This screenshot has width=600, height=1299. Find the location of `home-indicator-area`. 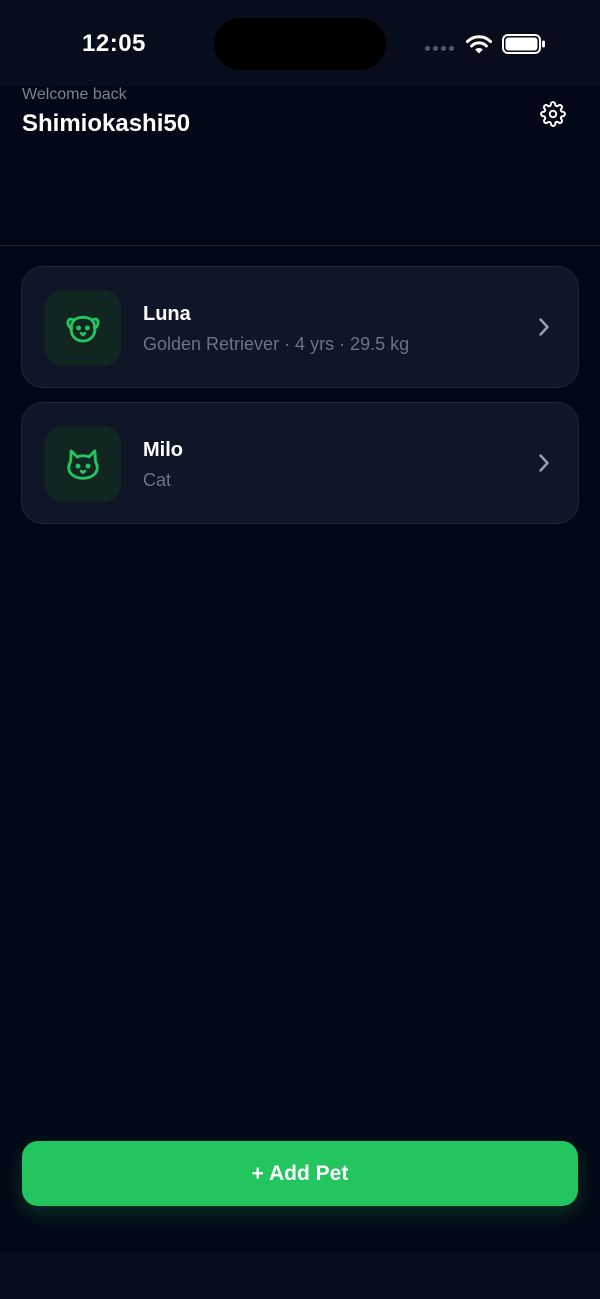

home-indicator-area is located at coordinates (300, 1275).